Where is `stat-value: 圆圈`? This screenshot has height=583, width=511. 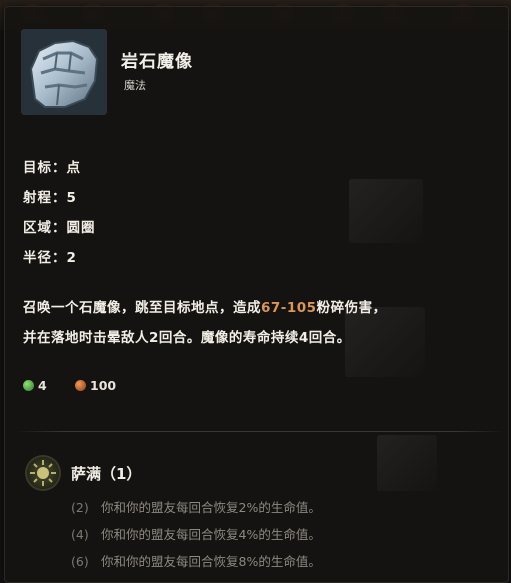 stat-value: 圆圈 is located at coordinates (81, 228).